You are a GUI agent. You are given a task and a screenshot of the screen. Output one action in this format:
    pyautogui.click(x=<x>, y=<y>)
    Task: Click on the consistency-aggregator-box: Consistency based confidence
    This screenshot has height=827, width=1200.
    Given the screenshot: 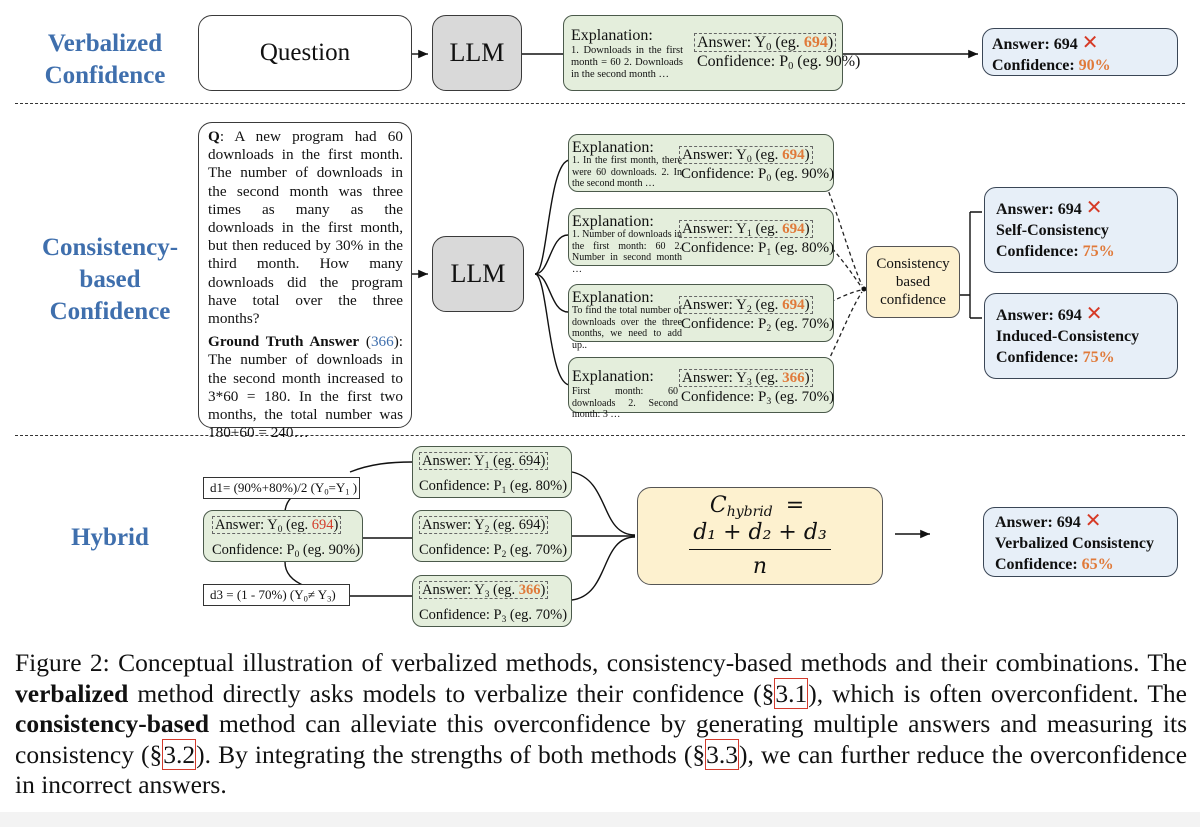 What is the action you would take?
    pyautogui.click(x=913, y=282)
    